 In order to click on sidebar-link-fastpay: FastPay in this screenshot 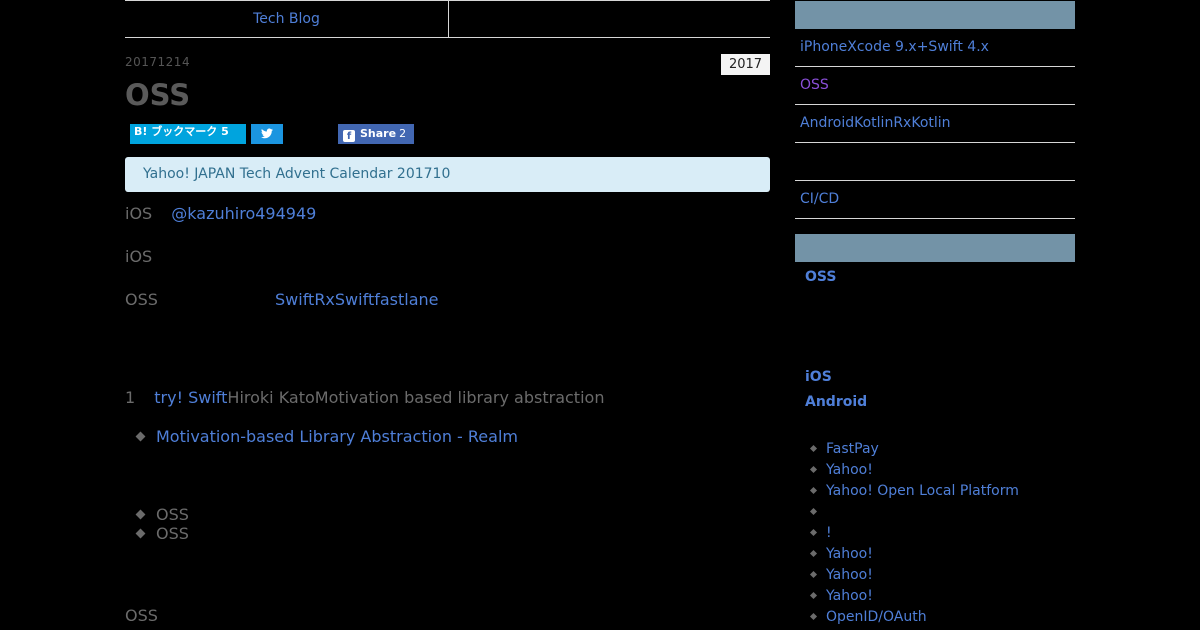, I will do `click(852, 449)`.